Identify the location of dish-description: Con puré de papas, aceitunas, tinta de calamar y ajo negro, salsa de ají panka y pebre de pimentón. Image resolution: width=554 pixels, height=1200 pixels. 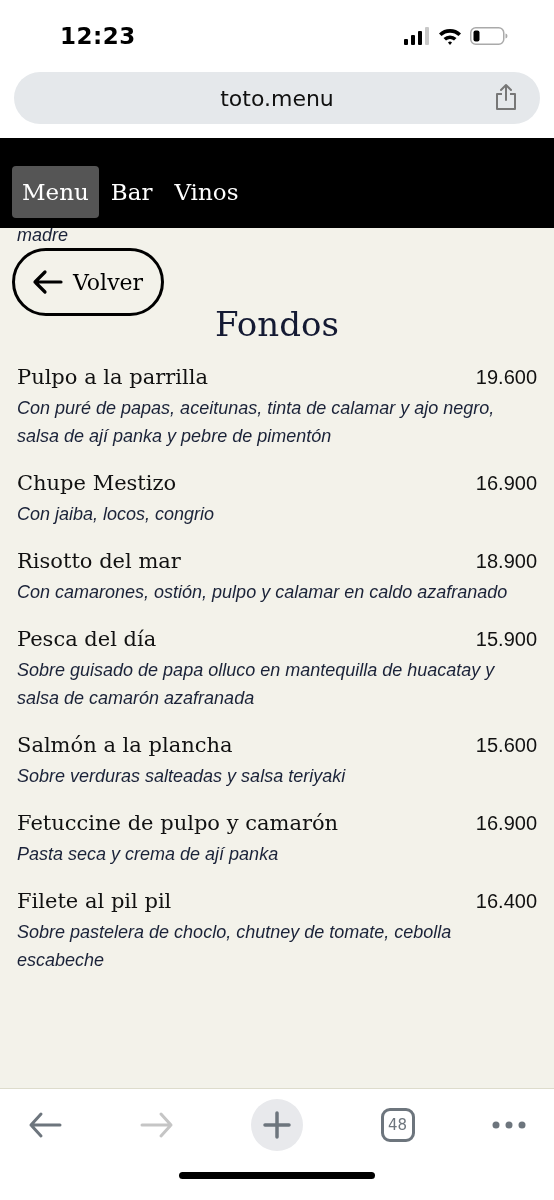
(256, 422).